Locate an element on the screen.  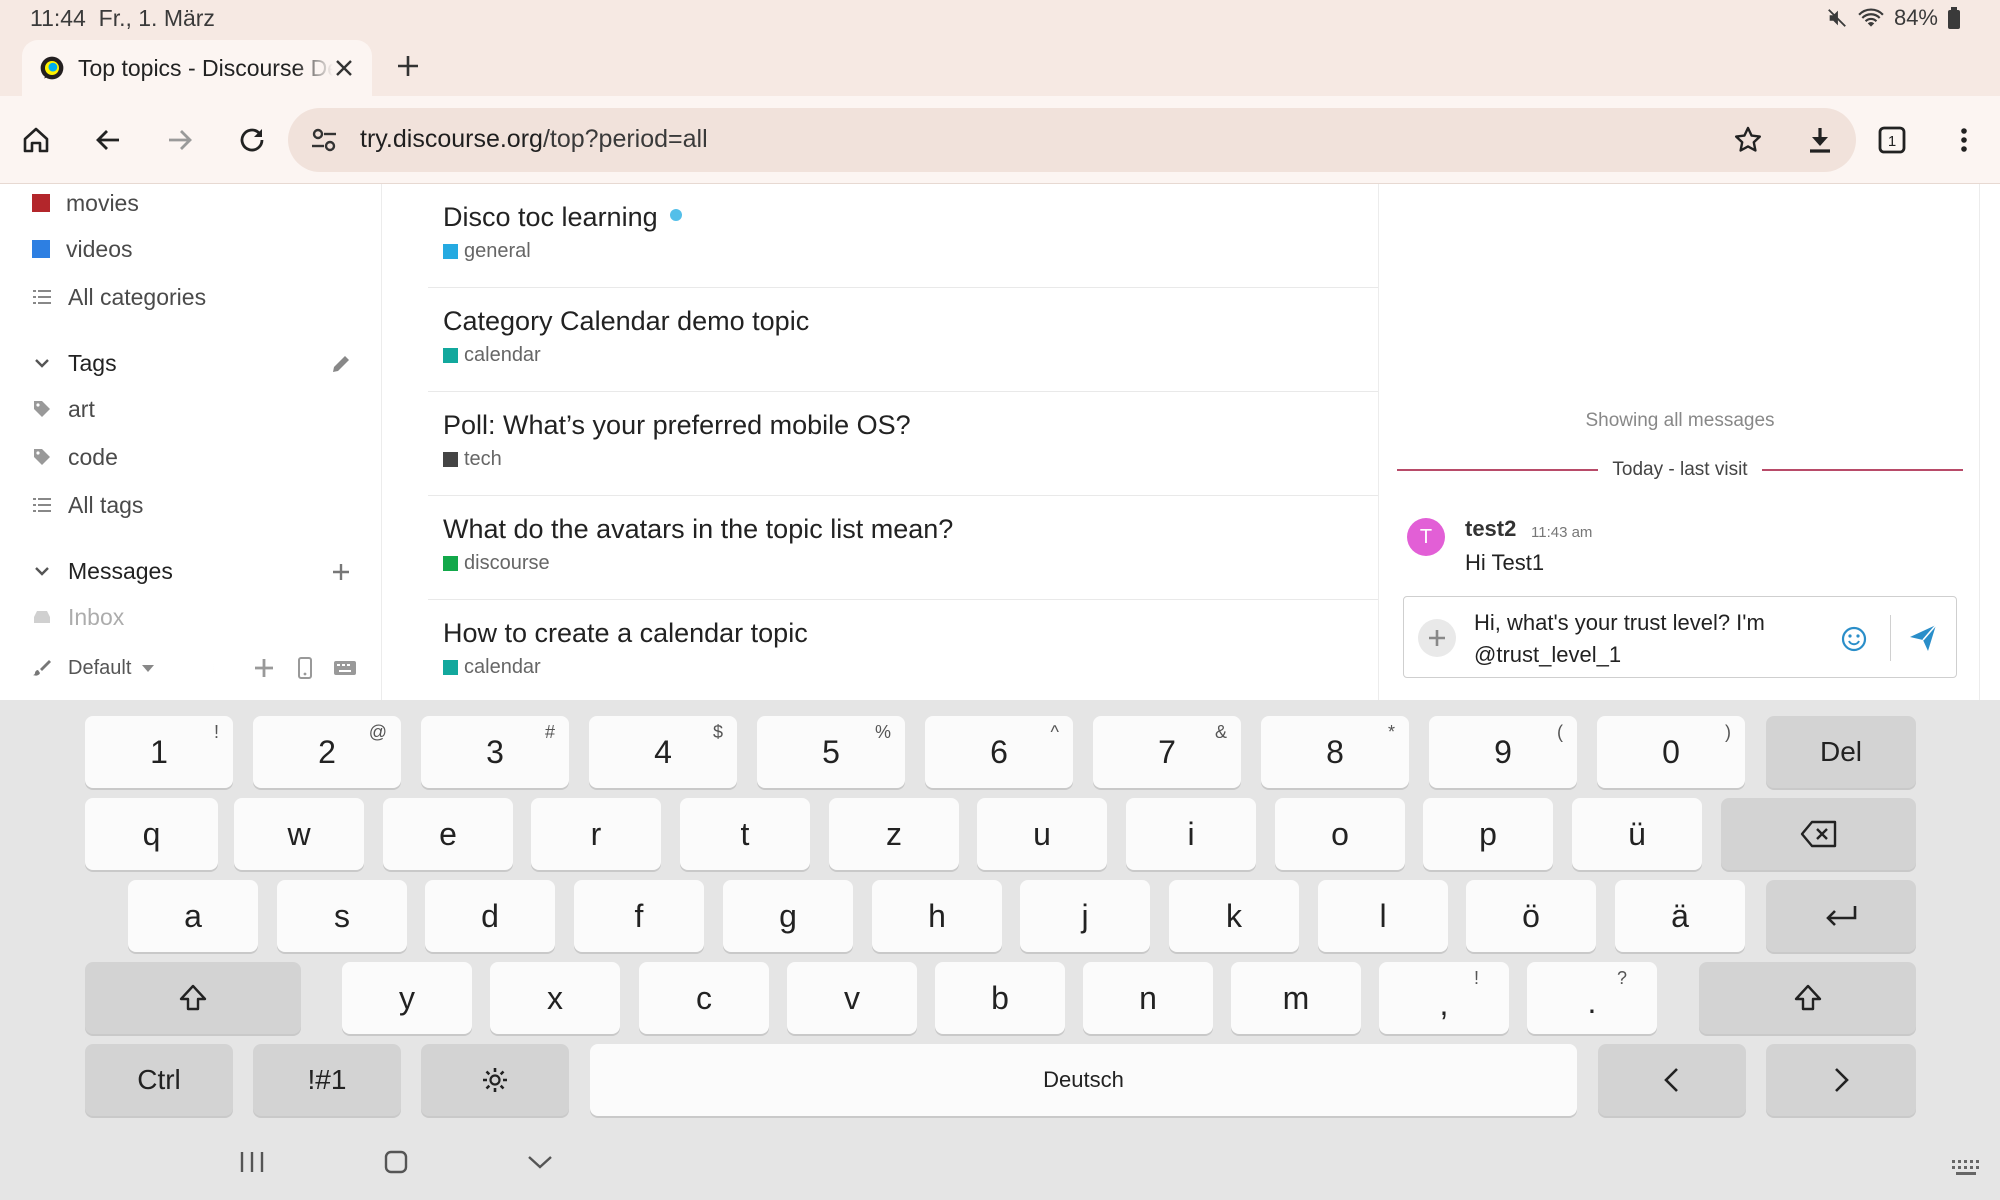
keyboard-shortcuts-icon is located at coordinates (345, 668).